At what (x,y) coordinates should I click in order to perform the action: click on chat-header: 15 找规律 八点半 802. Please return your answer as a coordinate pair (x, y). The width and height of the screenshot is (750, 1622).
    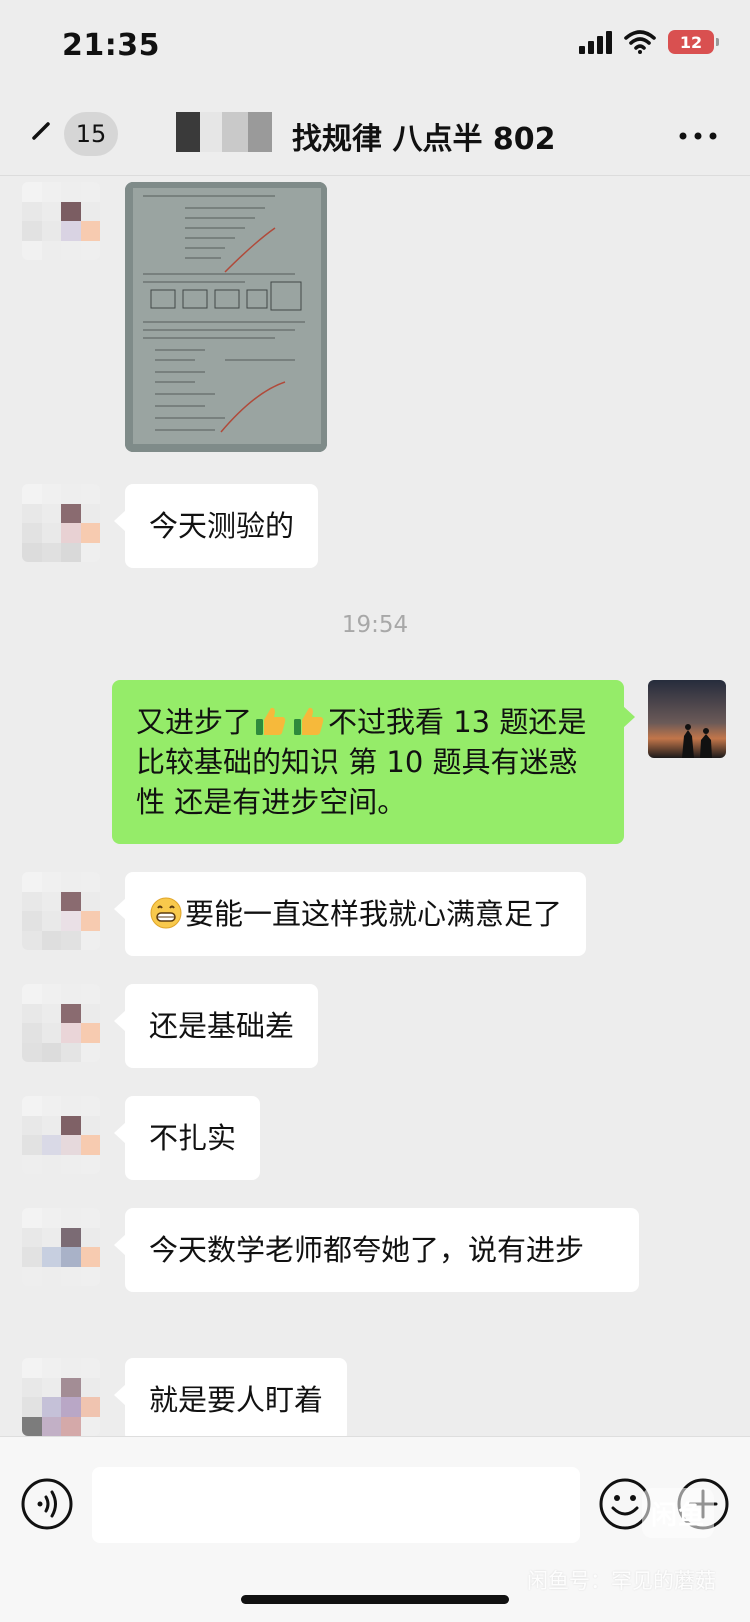
    Looking at the image, I should click on (375, 136).